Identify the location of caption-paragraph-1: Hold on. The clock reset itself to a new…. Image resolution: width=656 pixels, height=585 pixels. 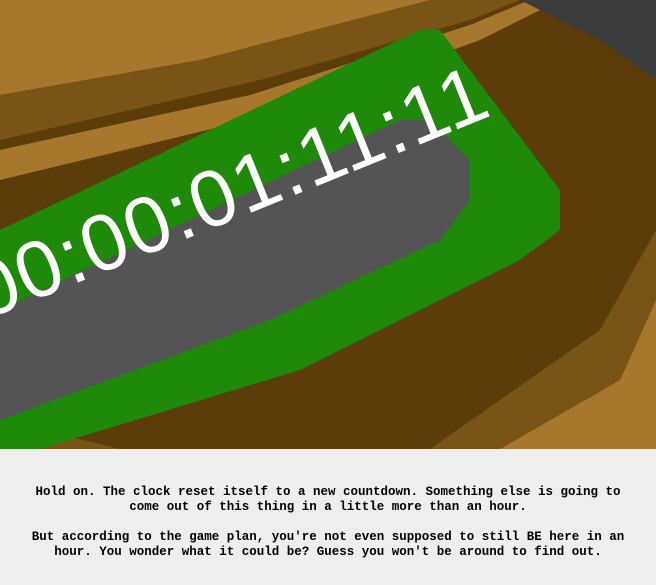
(328, 499).